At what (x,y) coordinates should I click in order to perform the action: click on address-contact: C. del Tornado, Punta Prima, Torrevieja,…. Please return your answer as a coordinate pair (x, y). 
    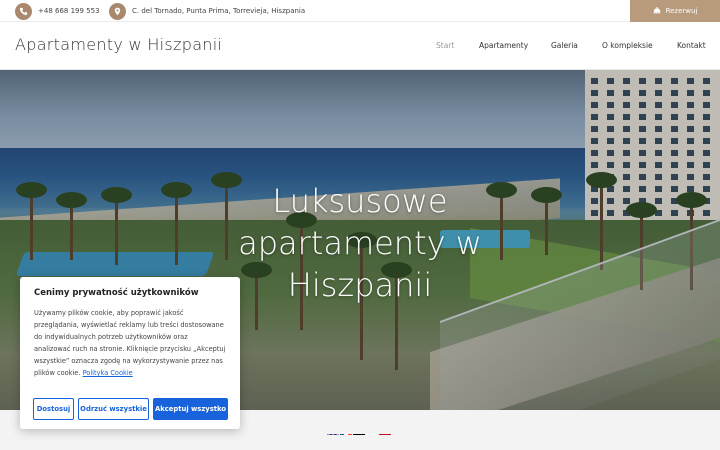
    Looking at the image, I should click on (207, 11).